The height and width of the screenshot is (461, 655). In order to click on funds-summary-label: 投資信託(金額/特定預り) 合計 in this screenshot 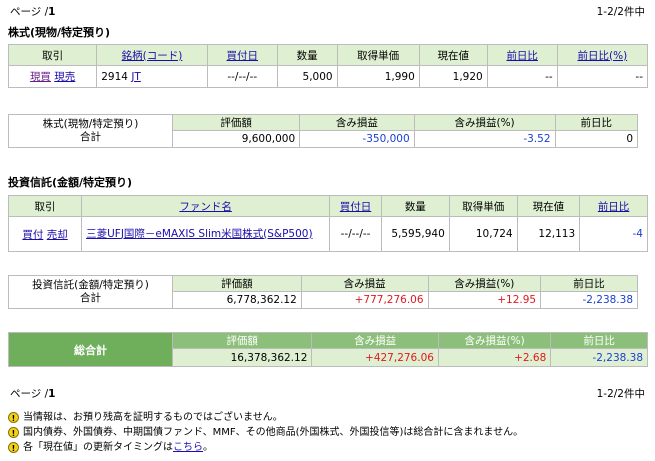, I will do `click(90, 292)`.